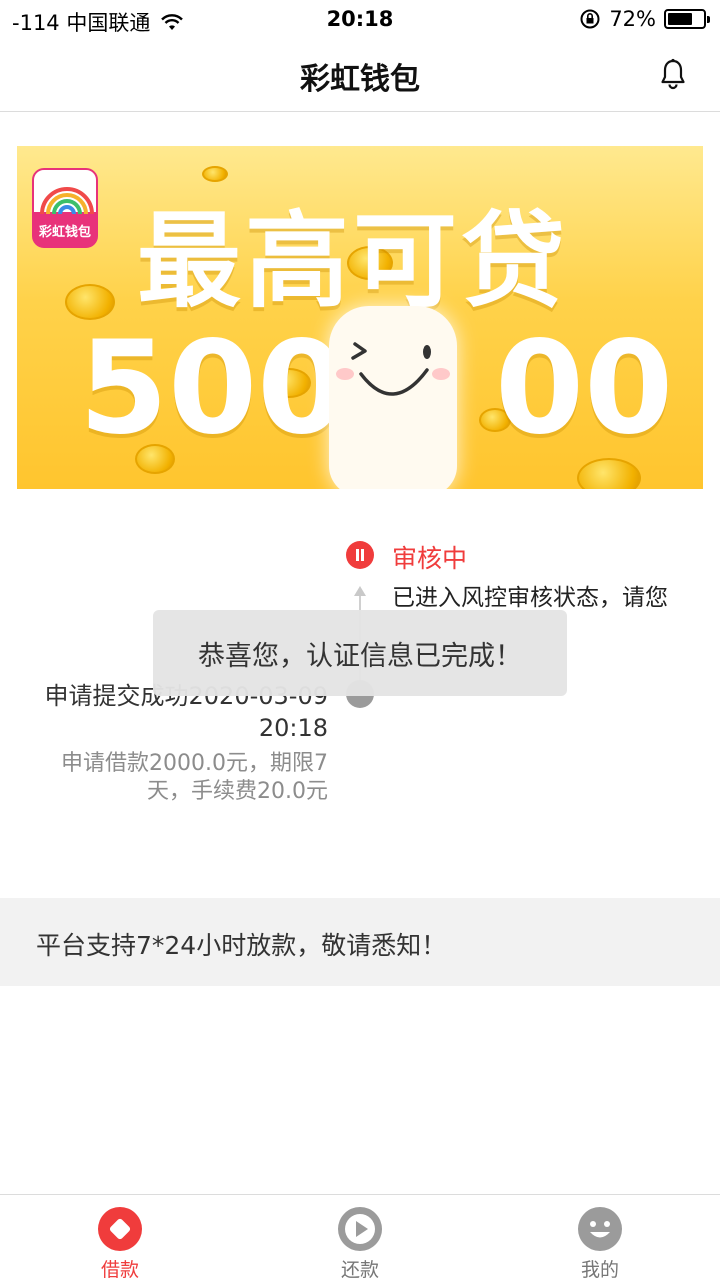 This screenshot has height=1280, width=720. I want to click on tab-bar: 借款 还款 我的, so click(360, 1237).